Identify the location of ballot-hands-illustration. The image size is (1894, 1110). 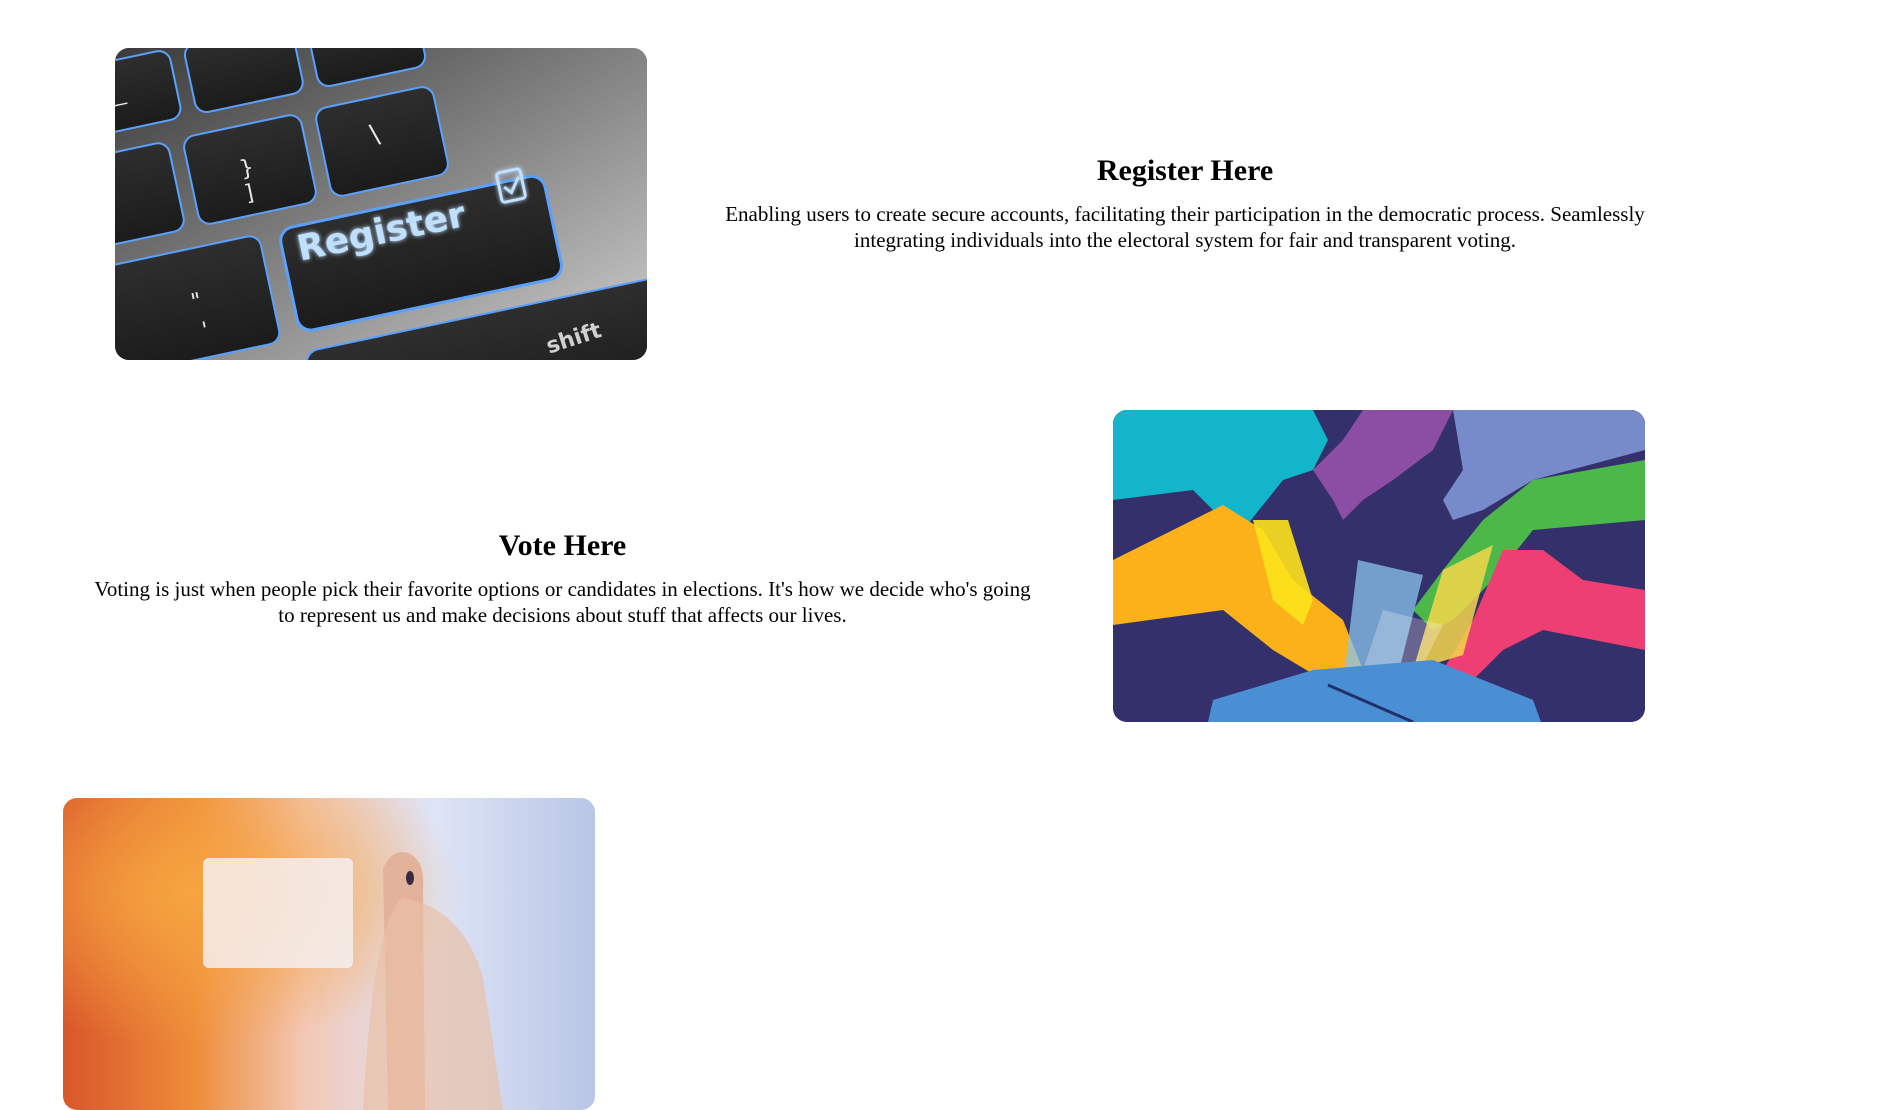
(1379, 566).